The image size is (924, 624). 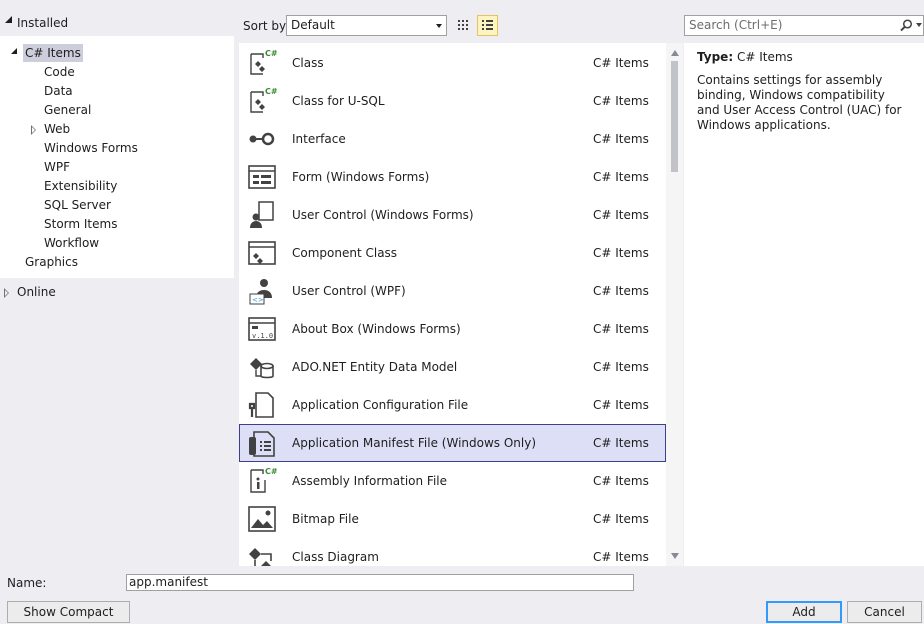 I want to click on manifest-file-icon, so click(x=263, y=444).